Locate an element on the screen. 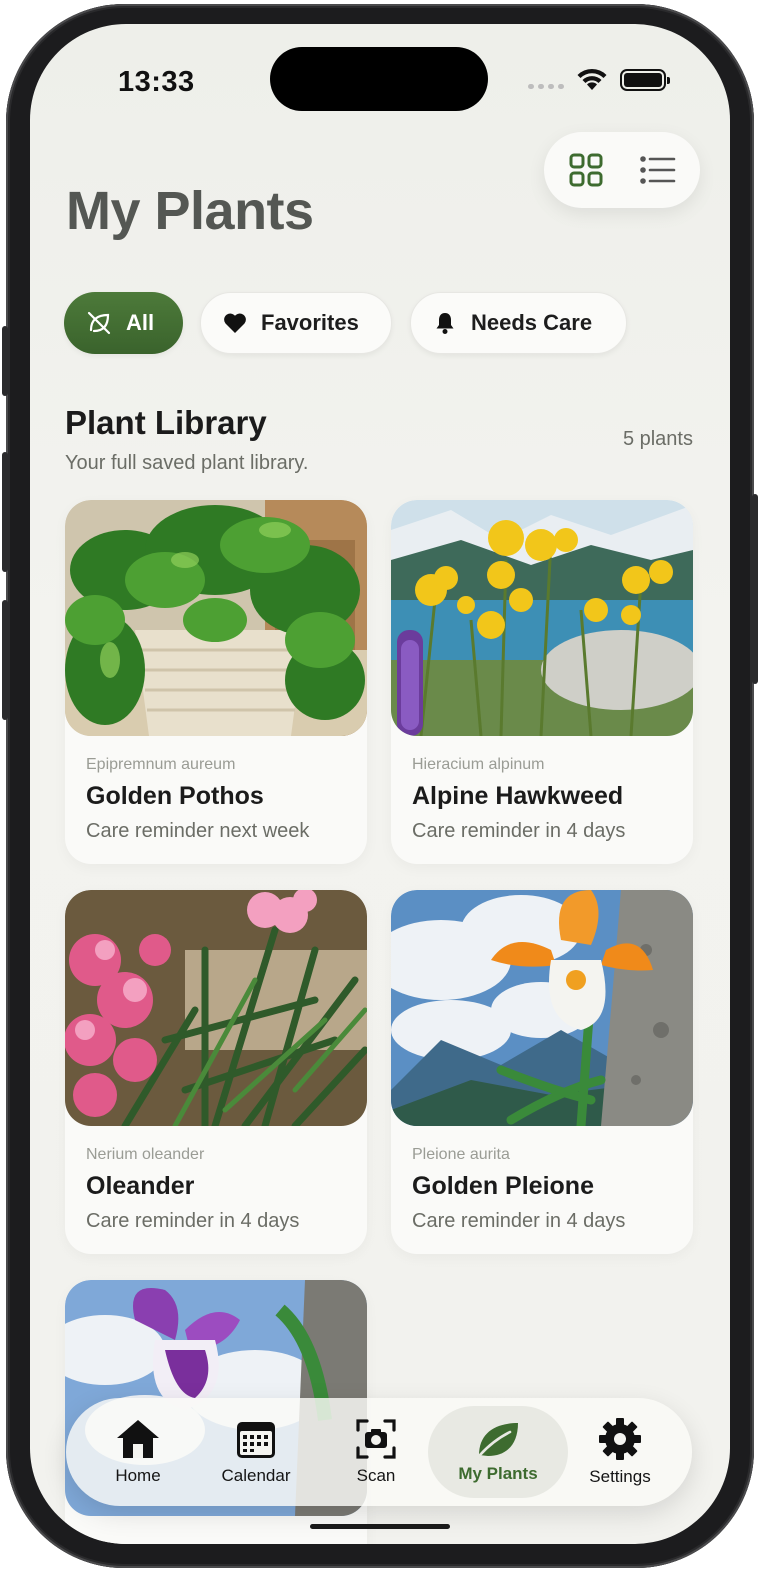 This screenshot has height=1572, width=760. nav-scan: Scan is located at coordinates (376, 1452).